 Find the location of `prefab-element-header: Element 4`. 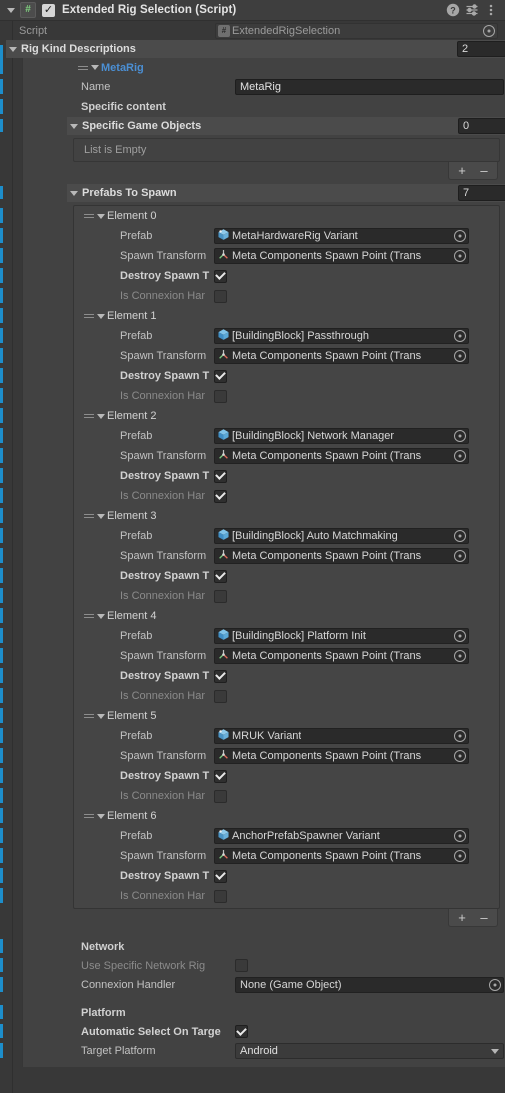

prefab-element-header: Element 4 is located at coordinates (286, 616).